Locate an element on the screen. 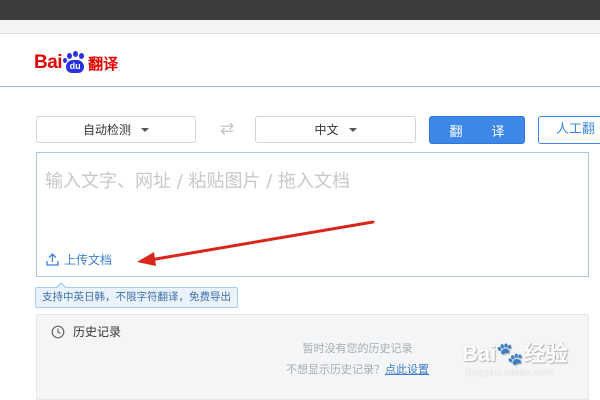 The image size is (600, 400). baidu-jingyan-watermark: Bai🐾经验 jingyan.baidu.com is located at coordinates (527, 366).